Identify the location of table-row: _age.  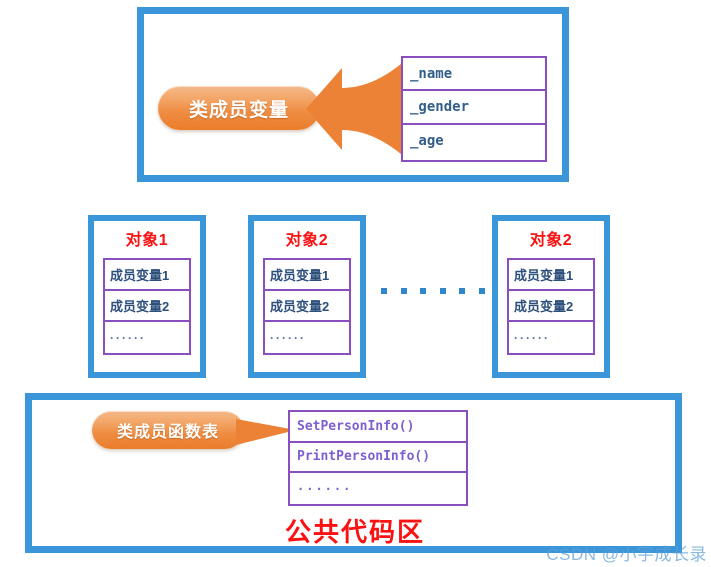
(474, 141).